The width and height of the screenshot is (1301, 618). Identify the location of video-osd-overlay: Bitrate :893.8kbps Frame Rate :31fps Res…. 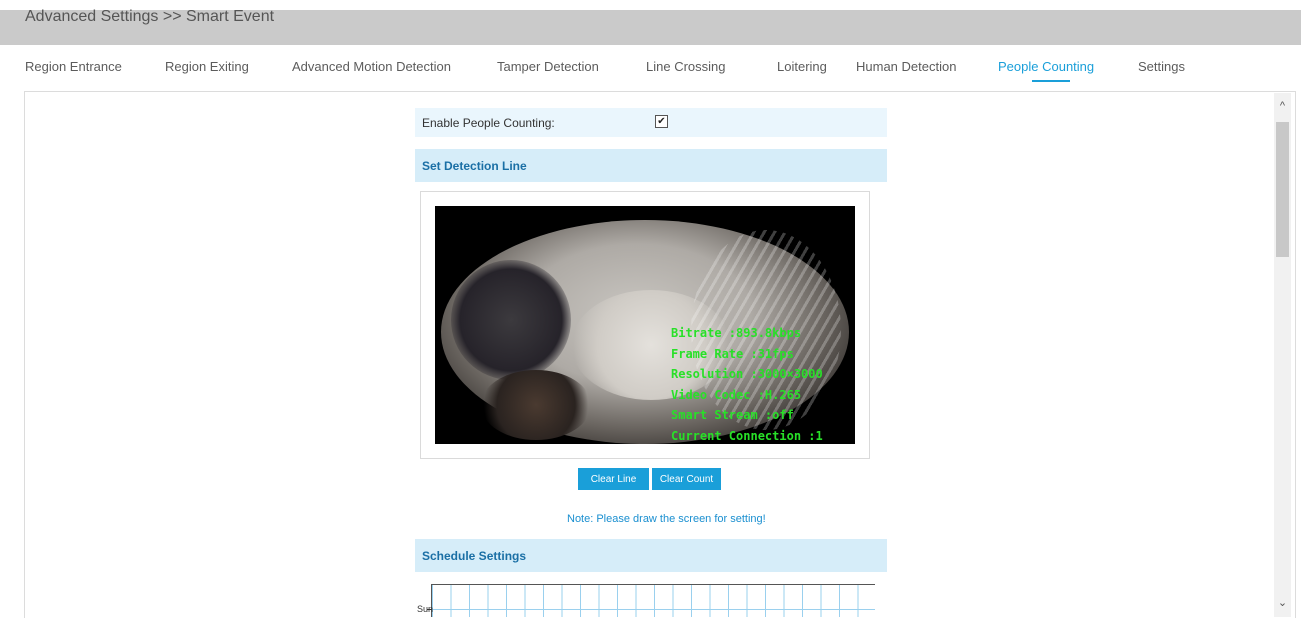
(747, 383).